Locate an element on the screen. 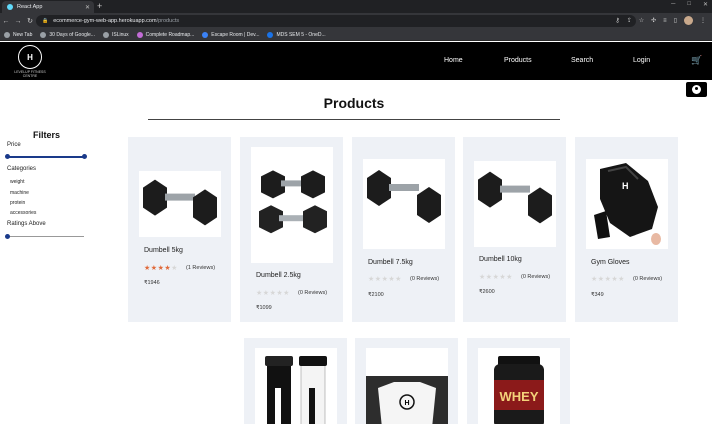 This screenshot has height=424, width=712. browser-tab: React App ✕ is located at coordinates (48, 7).